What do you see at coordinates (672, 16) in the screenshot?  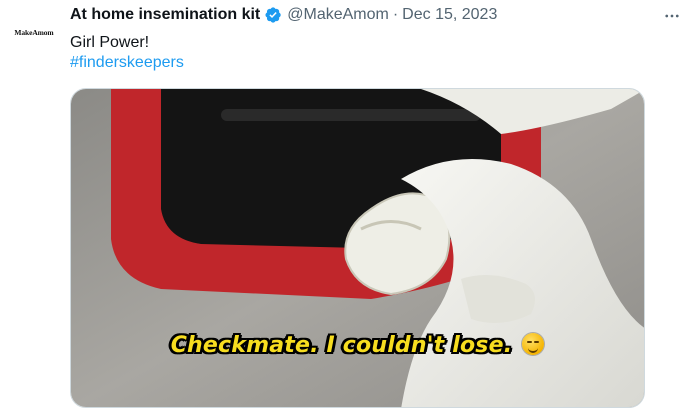 I see `more-horizontal-icon` at bounding box center [672, 16].